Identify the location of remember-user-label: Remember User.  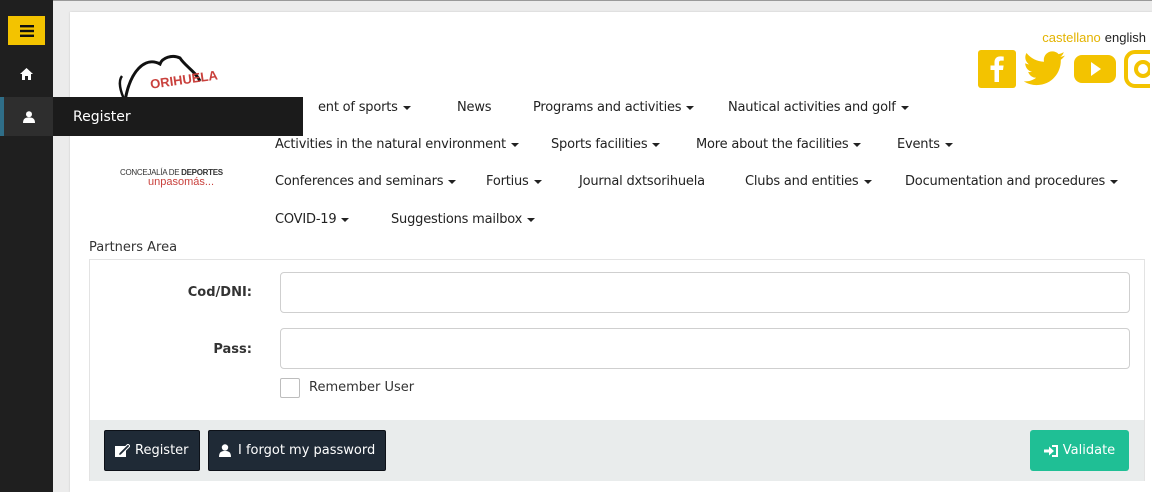
(362, 387).